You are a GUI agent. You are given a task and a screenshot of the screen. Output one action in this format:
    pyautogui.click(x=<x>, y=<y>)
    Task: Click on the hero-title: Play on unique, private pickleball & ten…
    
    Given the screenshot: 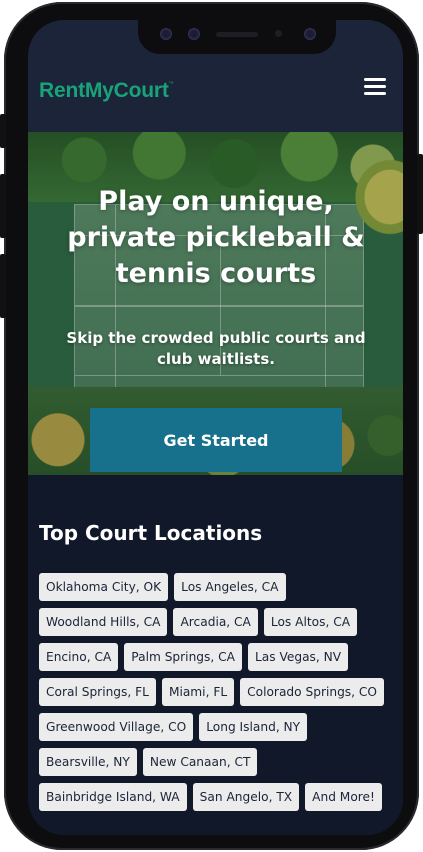 What is the action you would take?
    pyautogui.click(x=216, y=237)
    